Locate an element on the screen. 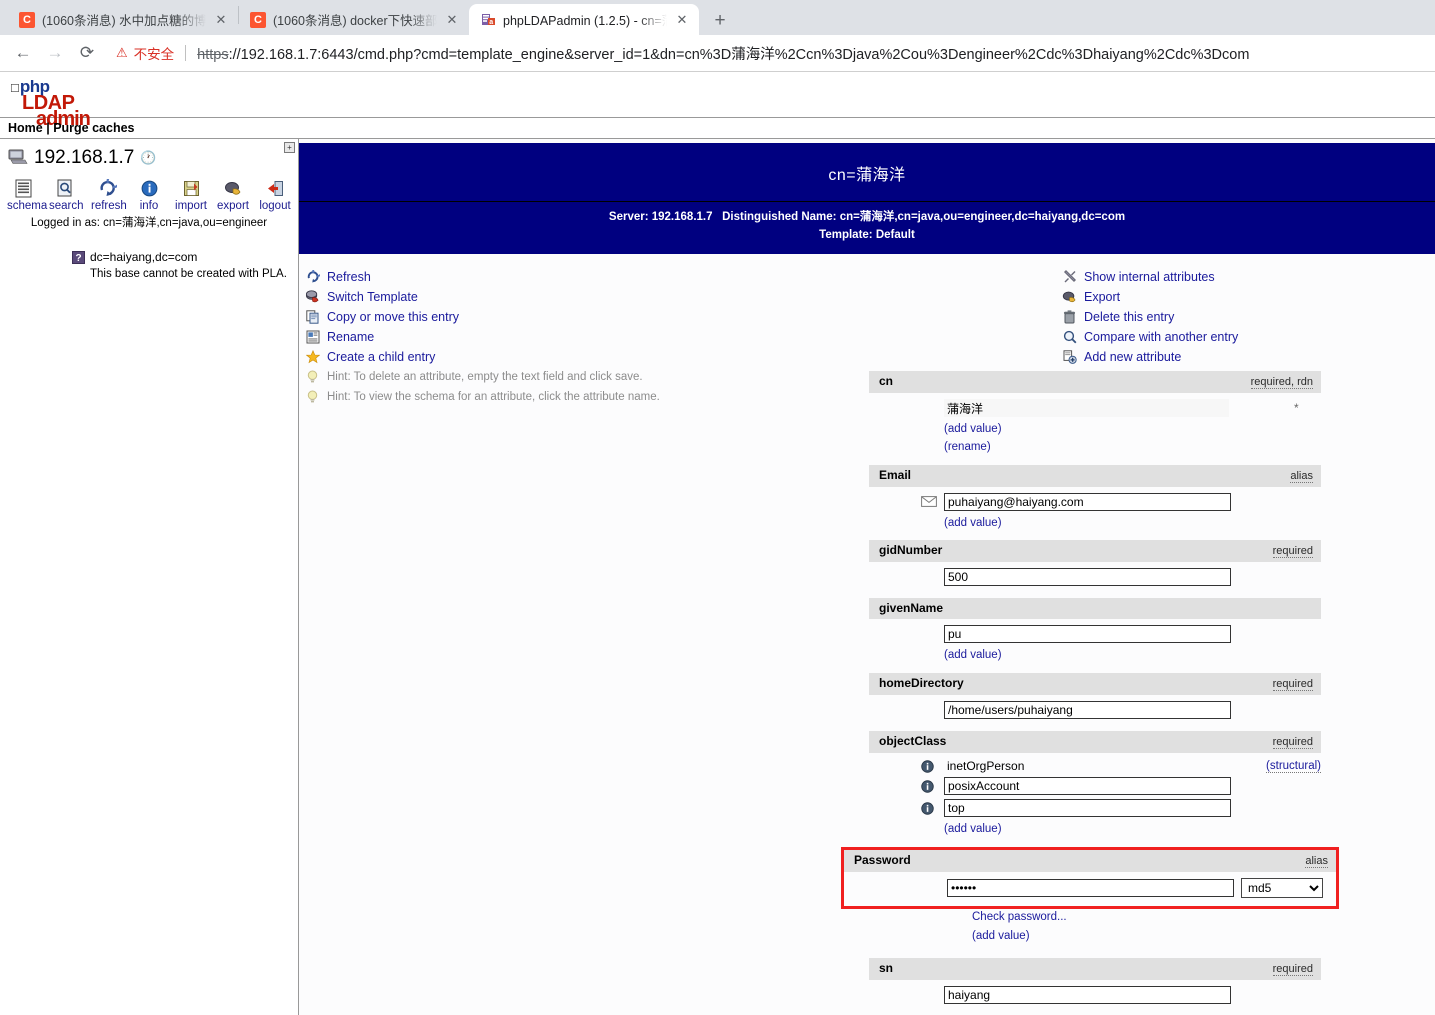 The height and width of the screenshot is (1015, 1435). back-button: ← is located at coordinates (23, 53).